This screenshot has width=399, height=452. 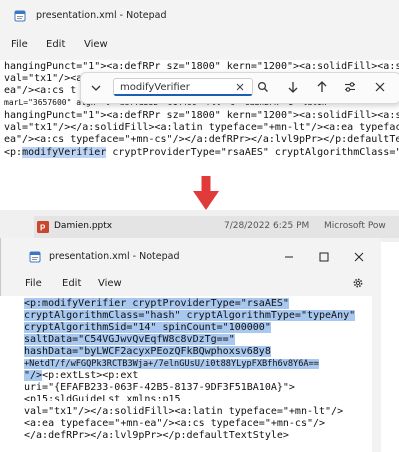 I want to click on selected-text-line: "/><p:extLst><p:ext, so click(x=81, y=376).